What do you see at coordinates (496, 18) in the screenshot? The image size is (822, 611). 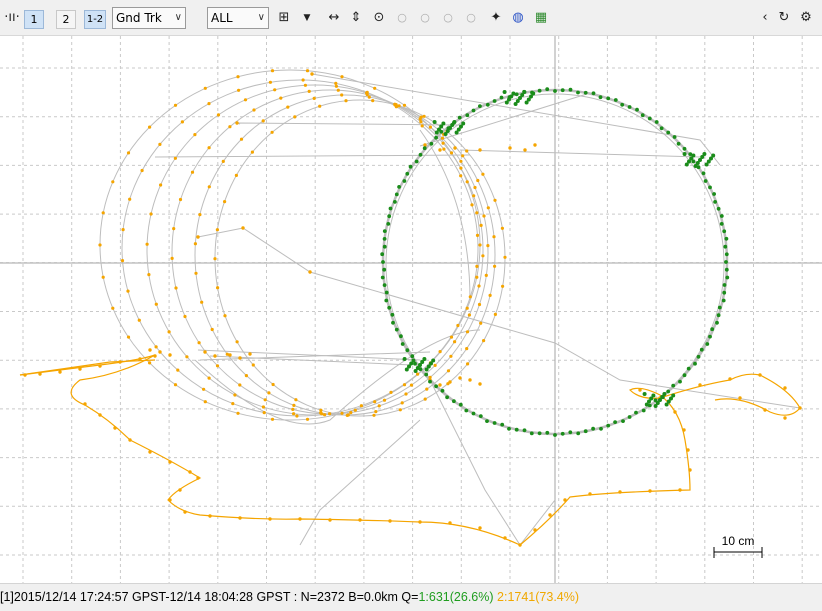 I see `compass-icon: ✦` at bounding box center [496, 18].